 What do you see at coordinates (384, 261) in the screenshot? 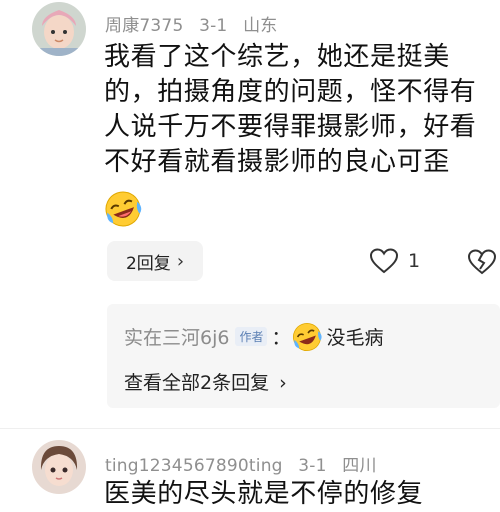
I see `heart-icon` at bounding box center [384, 261].